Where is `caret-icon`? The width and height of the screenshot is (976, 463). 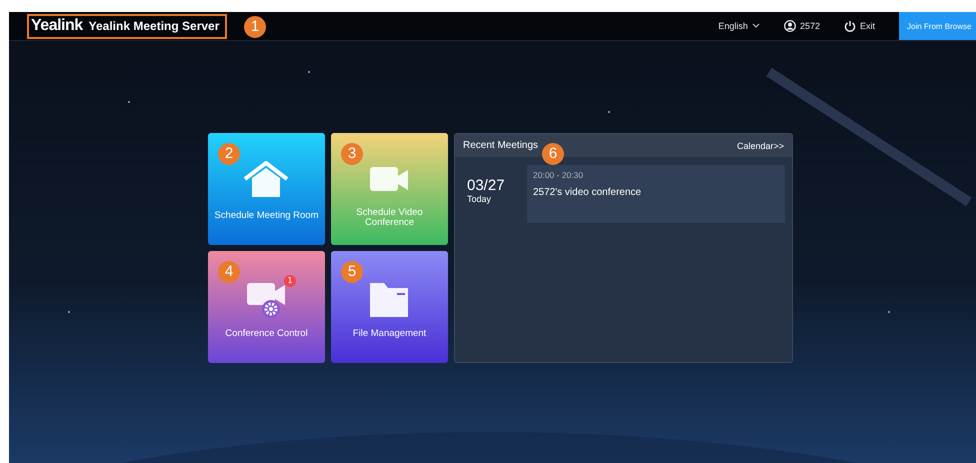
caret-icon is located at coordinates (756, 26).